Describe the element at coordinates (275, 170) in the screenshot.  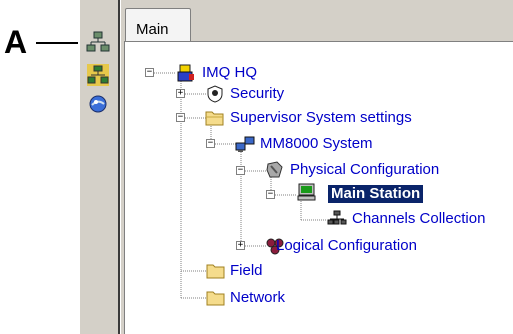
I see `physical-config-icon` at that location.